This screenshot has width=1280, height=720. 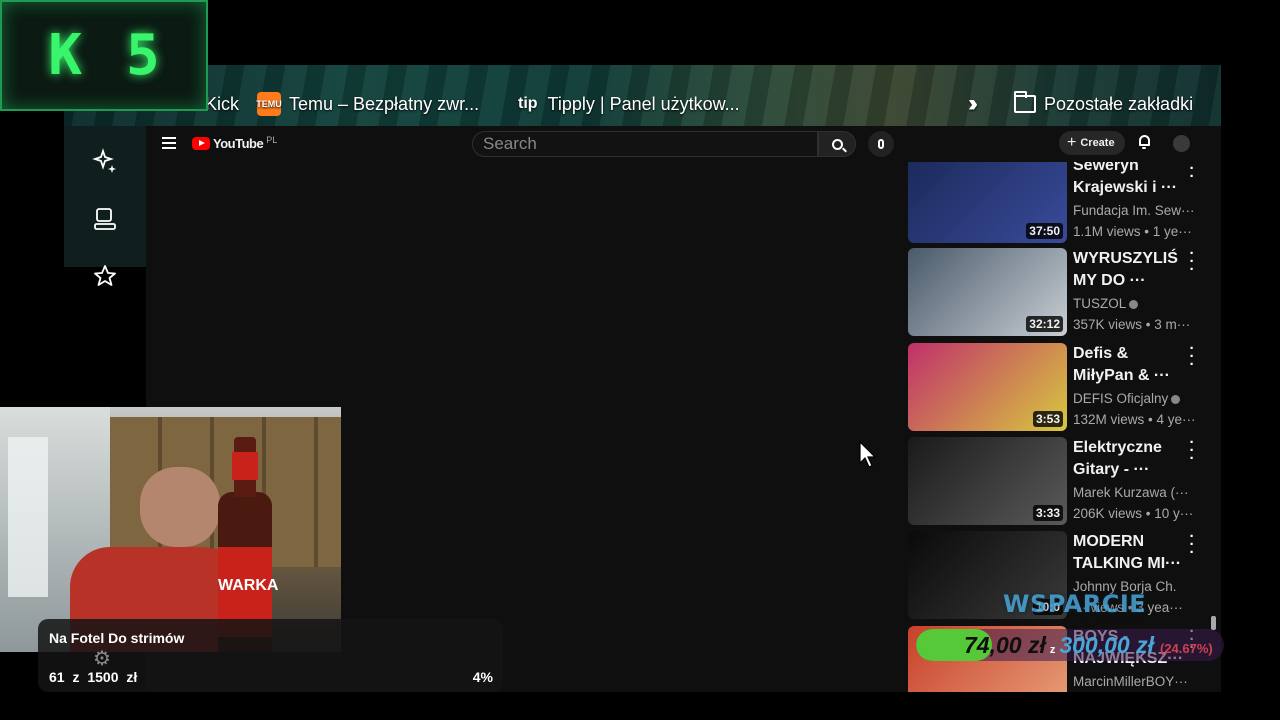 What do you see at coordinates (1134, 419) in the screenshot?
I see `video-meta: 132M views • 4 ye···` at bounding box center [1134, 419].